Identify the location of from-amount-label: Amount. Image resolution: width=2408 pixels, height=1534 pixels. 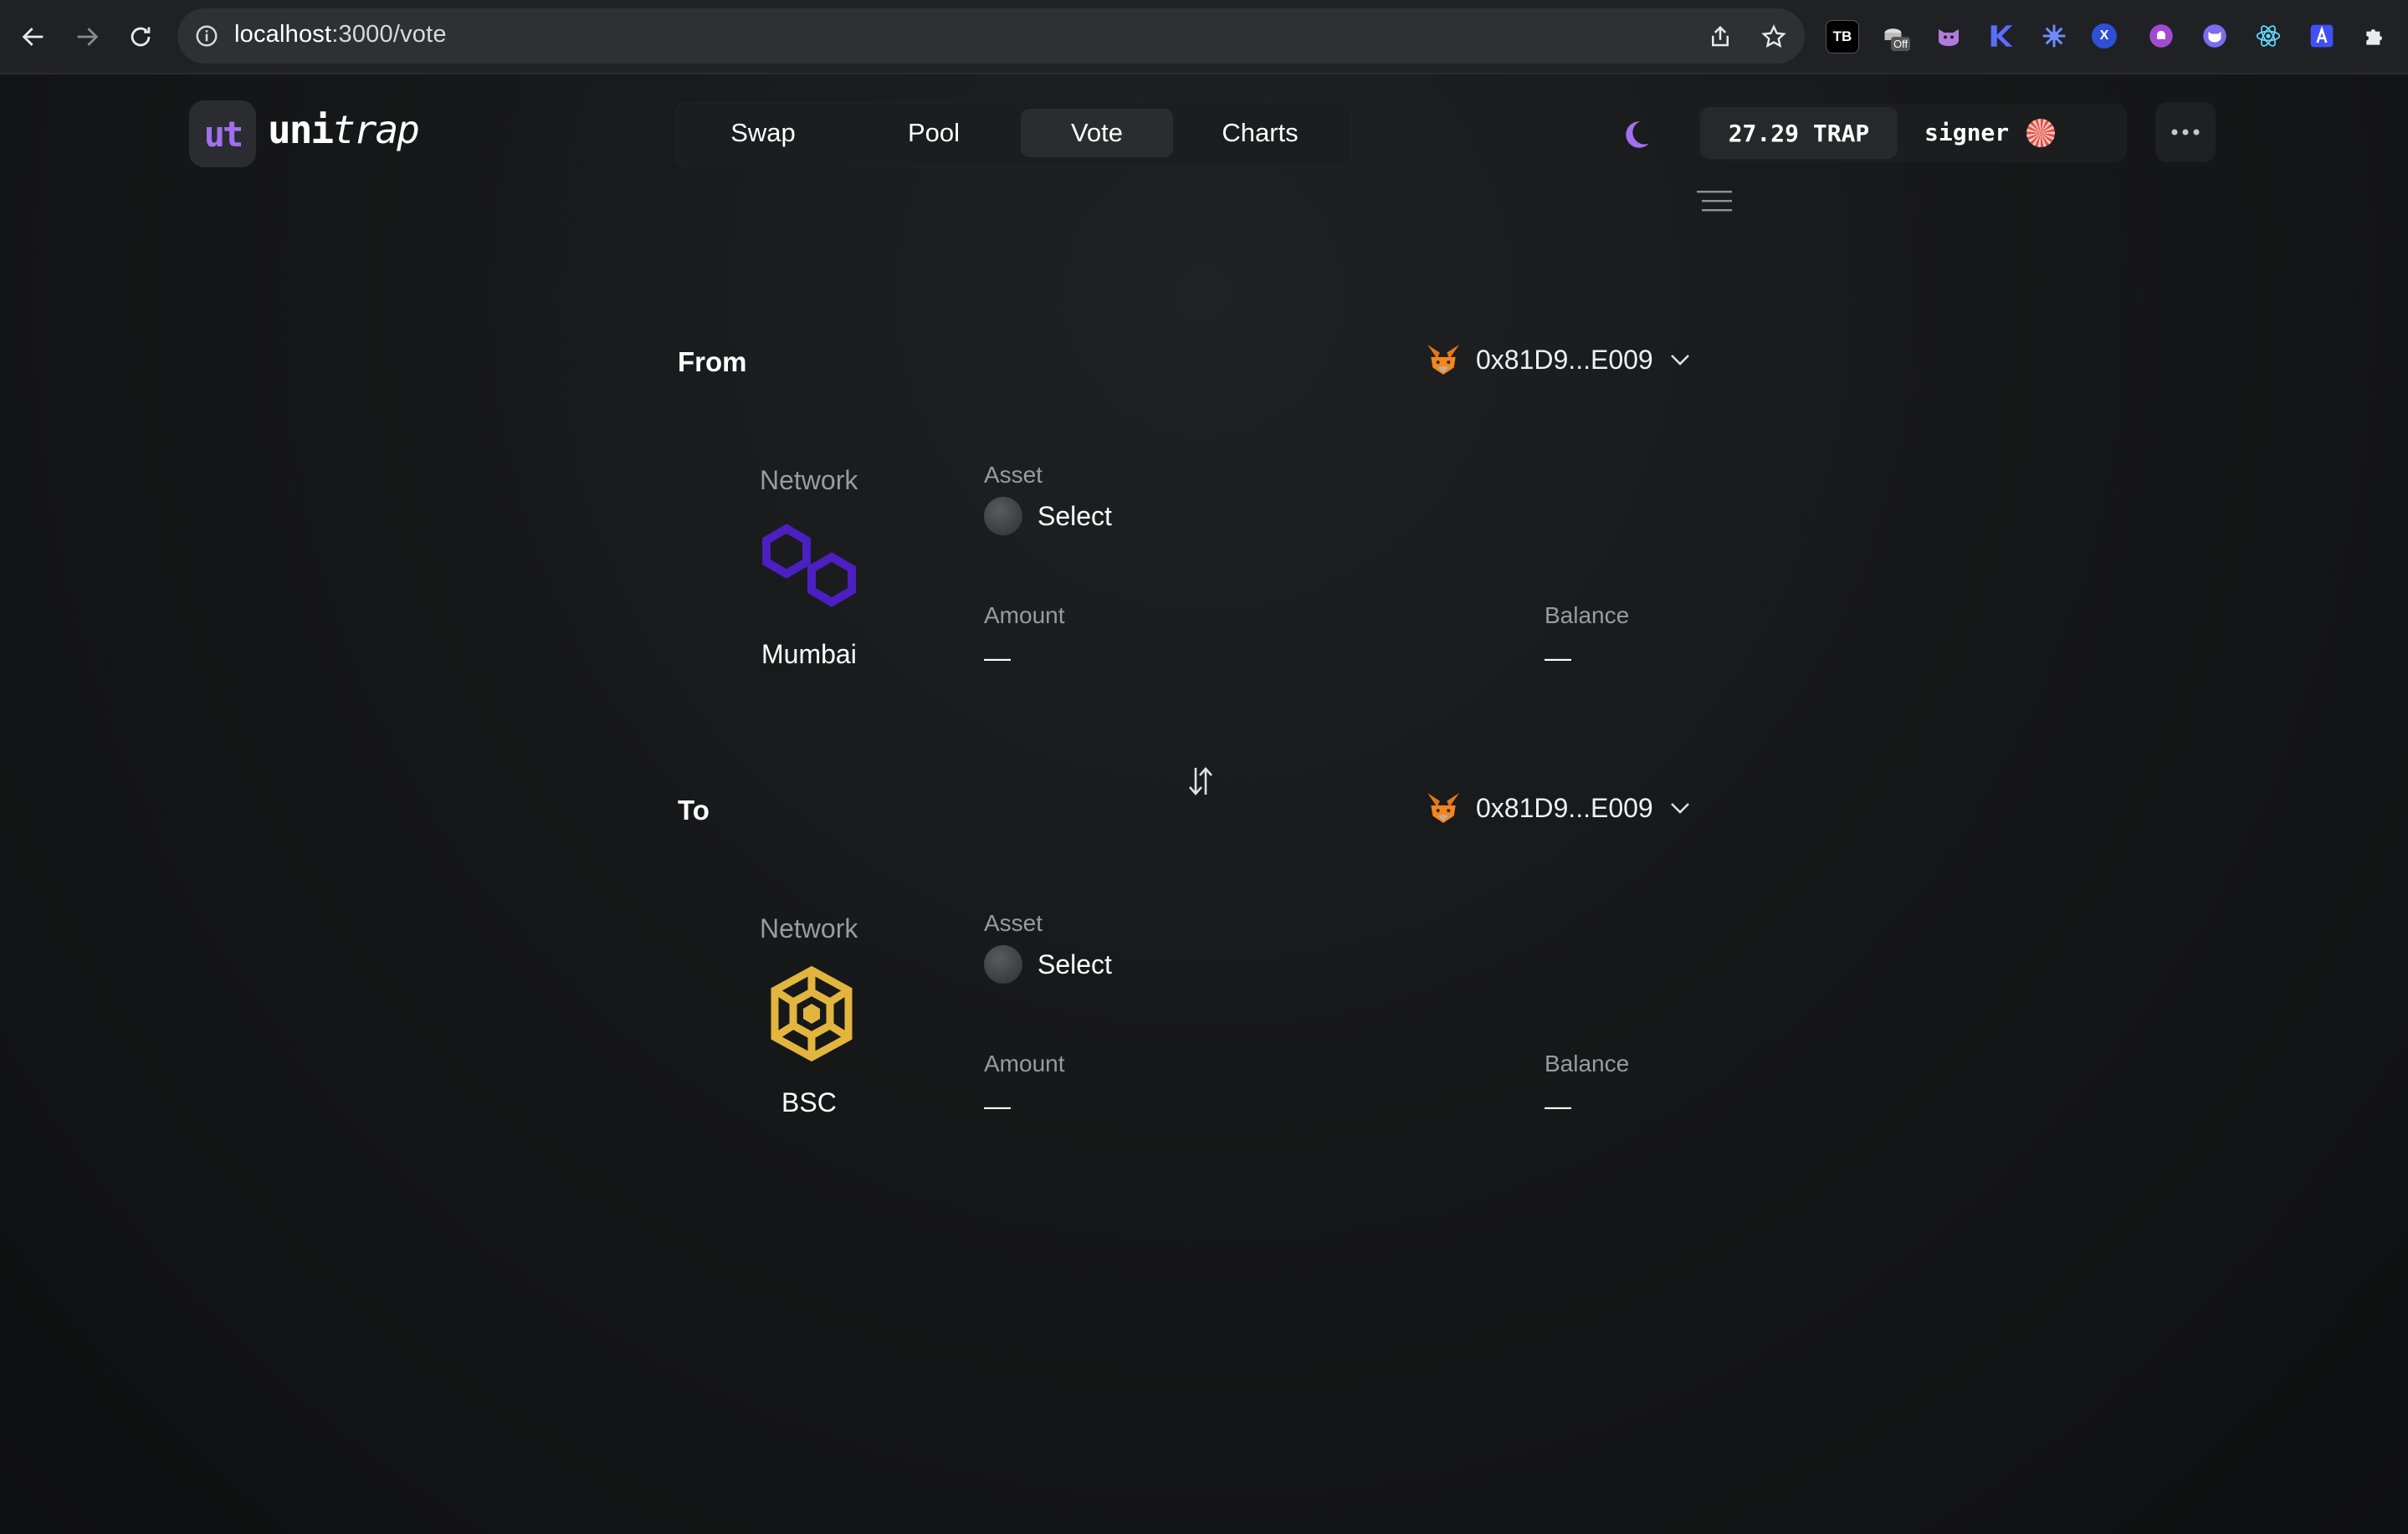
(1024, 615).